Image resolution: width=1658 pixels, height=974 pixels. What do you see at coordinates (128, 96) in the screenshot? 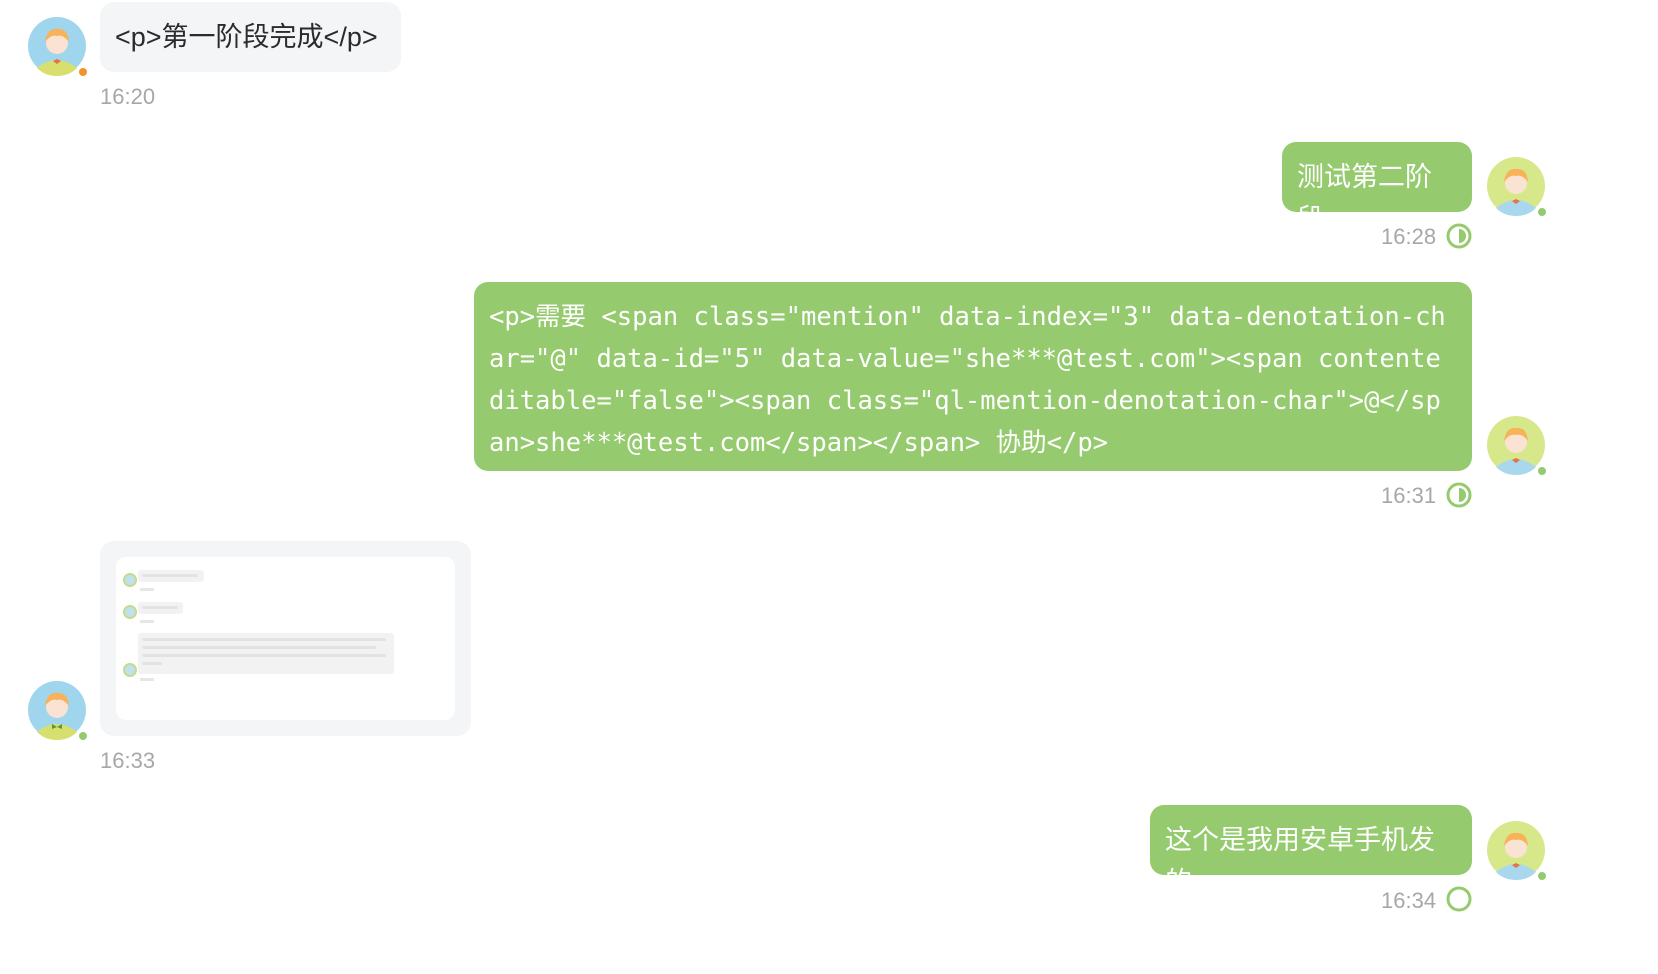
I see `message-timestamp: 16:20` at bounding box center [128, 96].